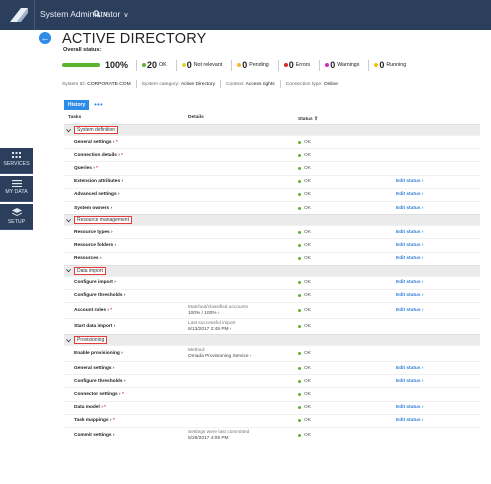 The height and width of the screenshot is (484, 491). I want to click on task-link: Advanced settings ›, so click(97, 194).